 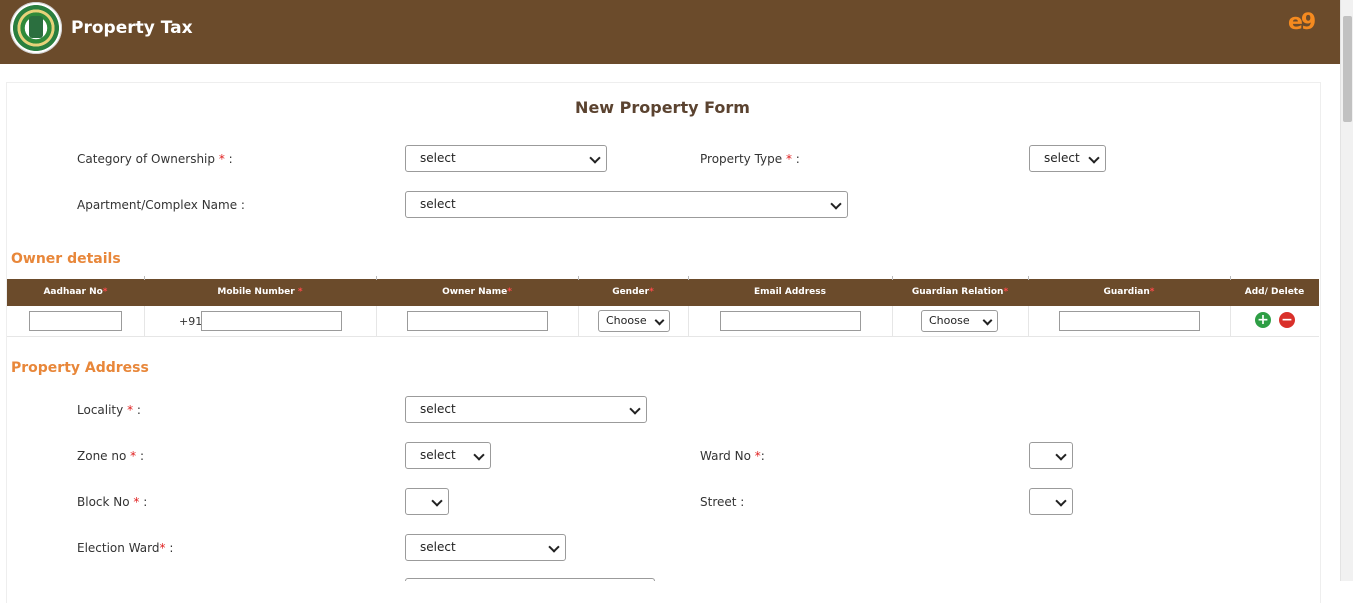 What do you see at coordinates (662, 107) in the screenshot?
I see `form-title: New Property Form` at bounding box center [662, 107].